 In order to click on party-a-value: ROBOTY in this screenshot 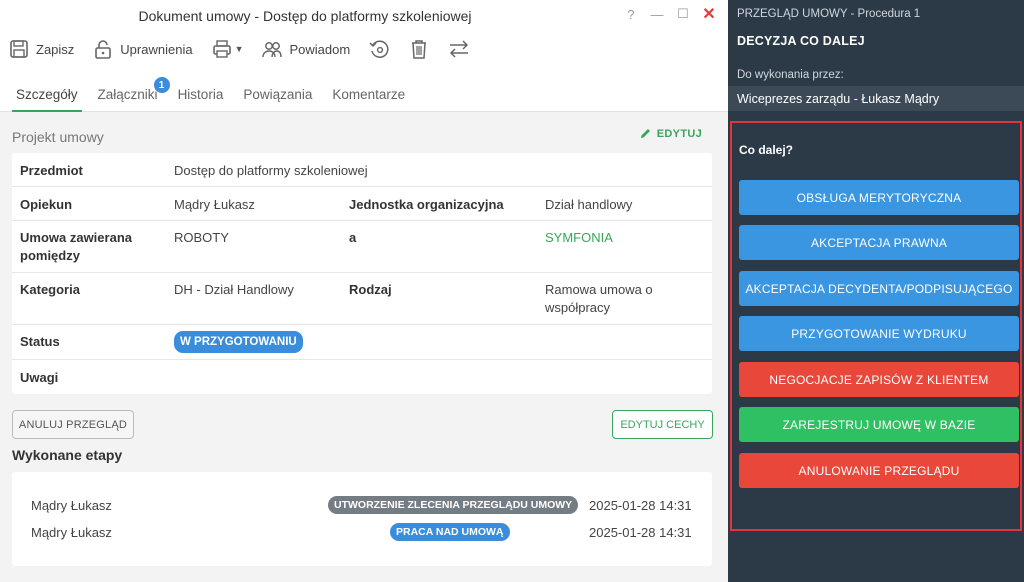, I will do `click(201, 237)`.